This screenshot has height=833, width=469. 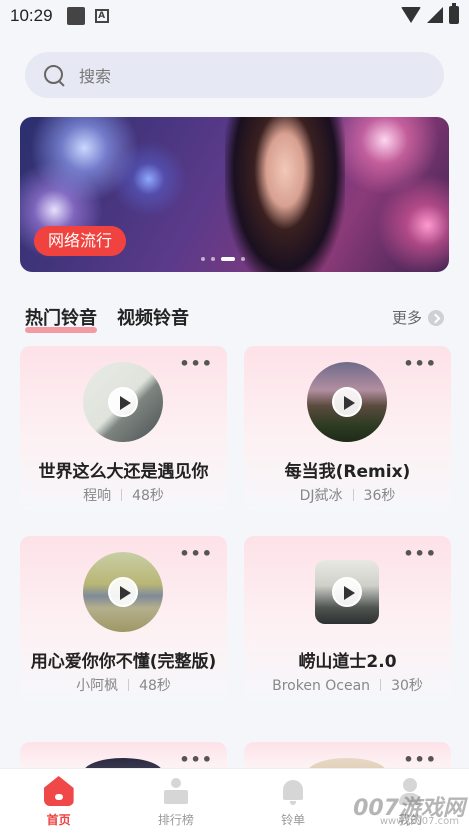 What do you see at coordinates (435, 15) in the screenshot?
I see `signal-icon` at bounding box center [435, 15].